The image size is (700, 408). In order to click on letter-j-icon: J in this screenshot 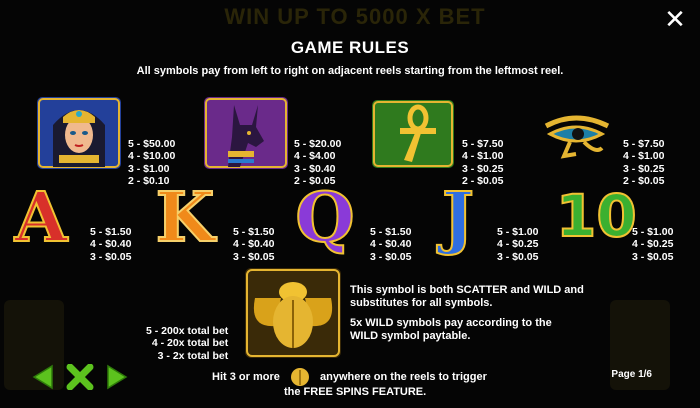, I will do `click(458, 218)`.